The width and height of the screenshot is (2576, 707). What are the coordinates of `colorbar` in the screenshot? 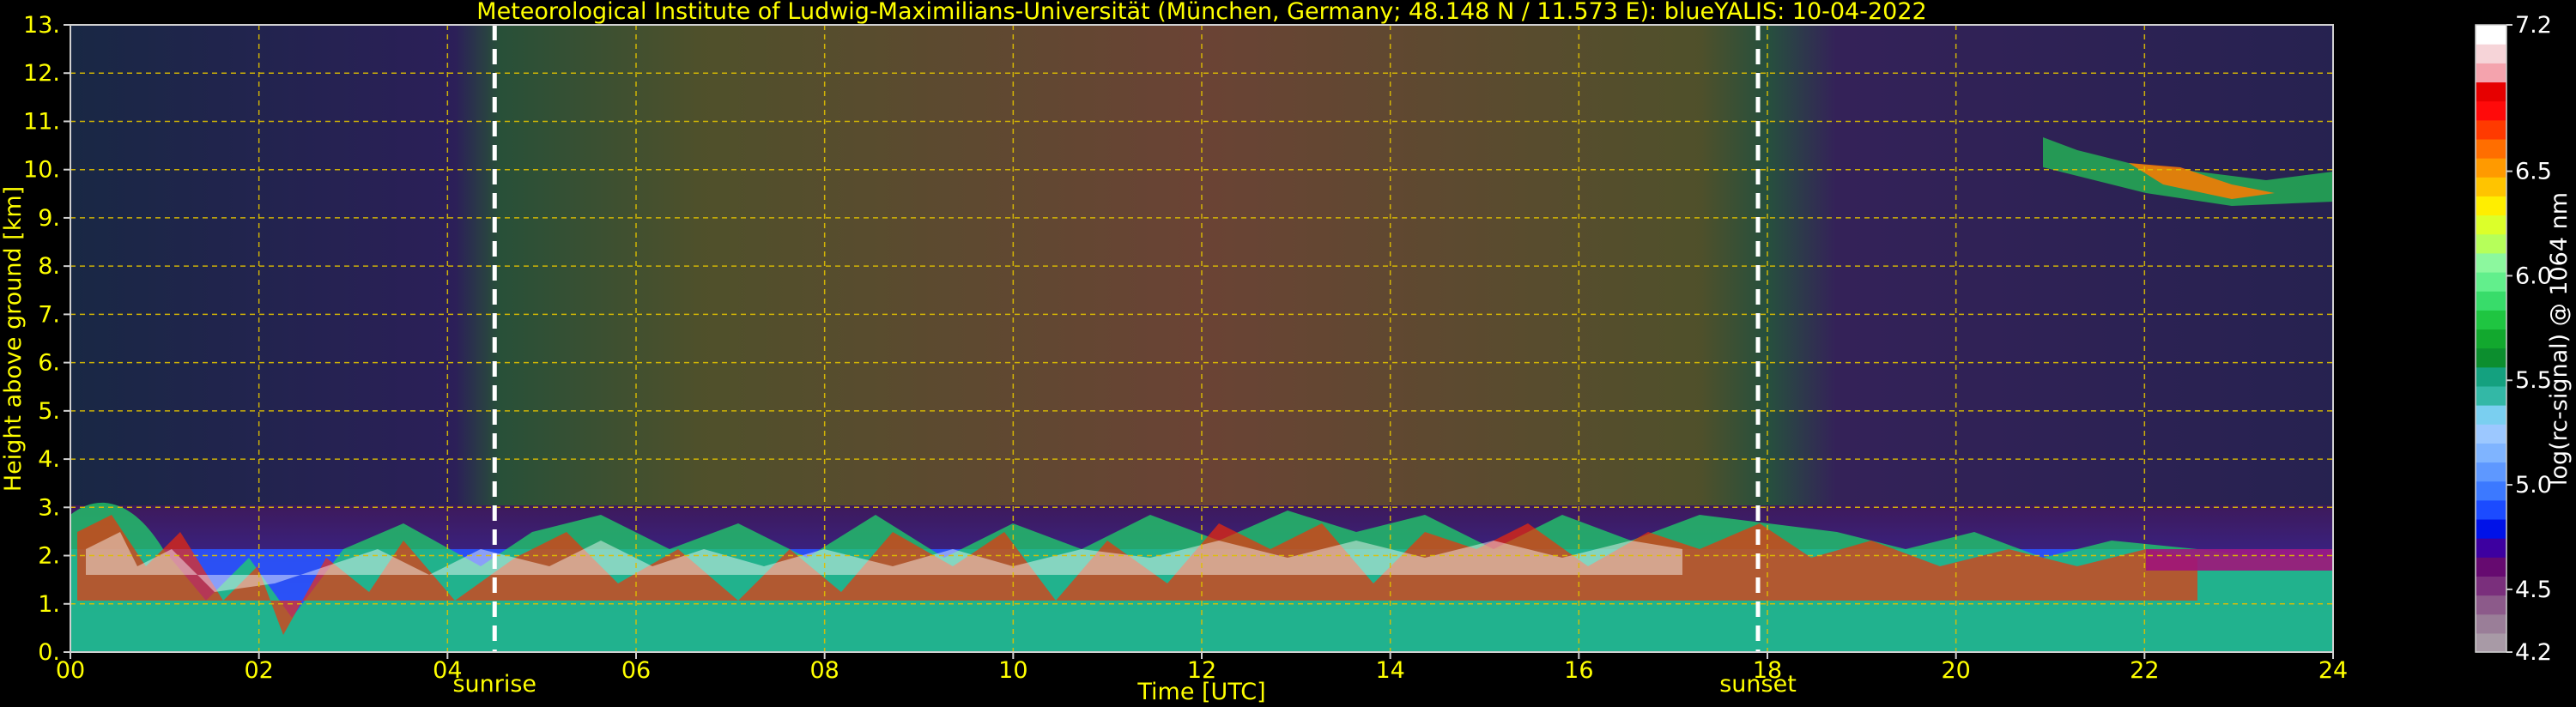 It's located at (2491, 338).